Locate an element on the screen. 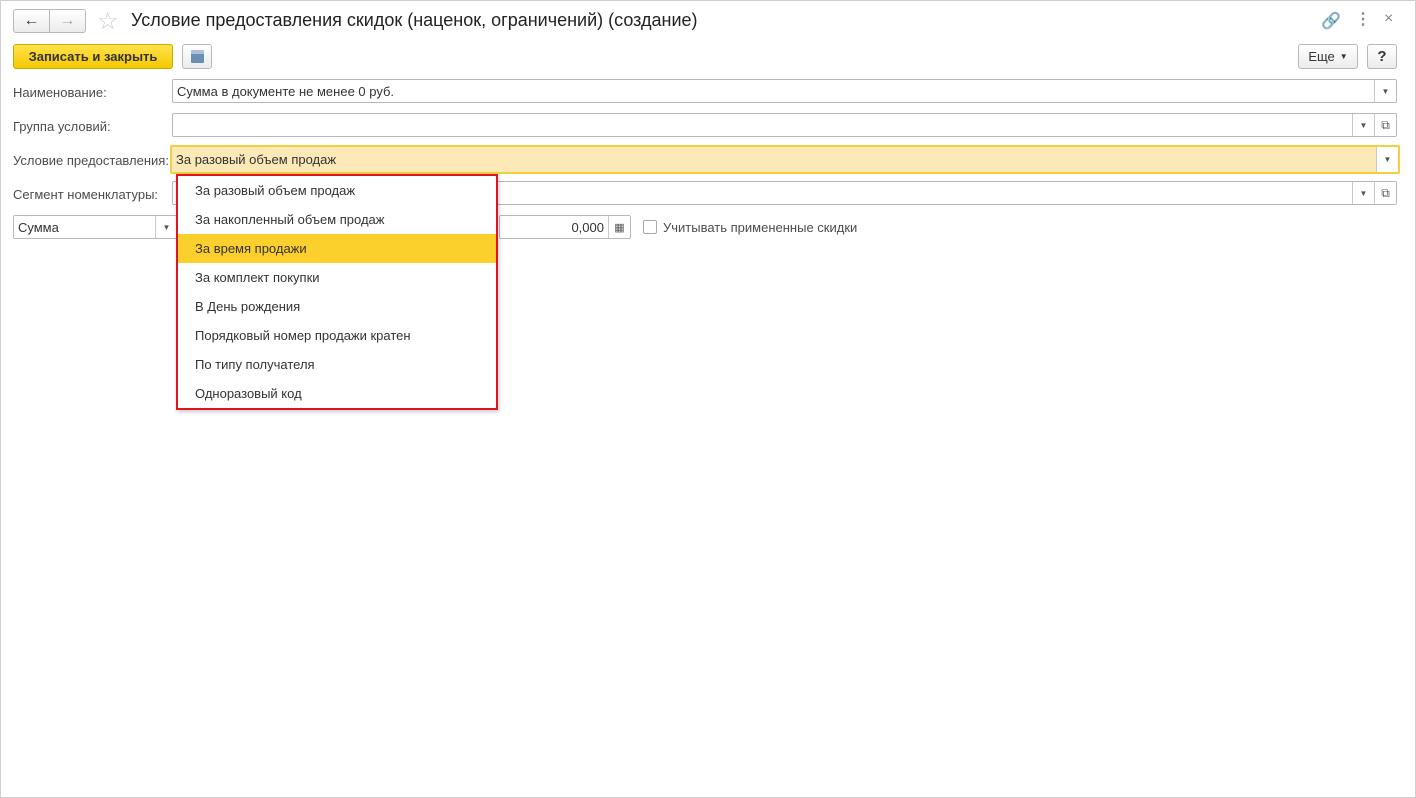 This screenshot has width=1416, height=798. list-item: За комплект покупки is located at coordinates (337, 277).